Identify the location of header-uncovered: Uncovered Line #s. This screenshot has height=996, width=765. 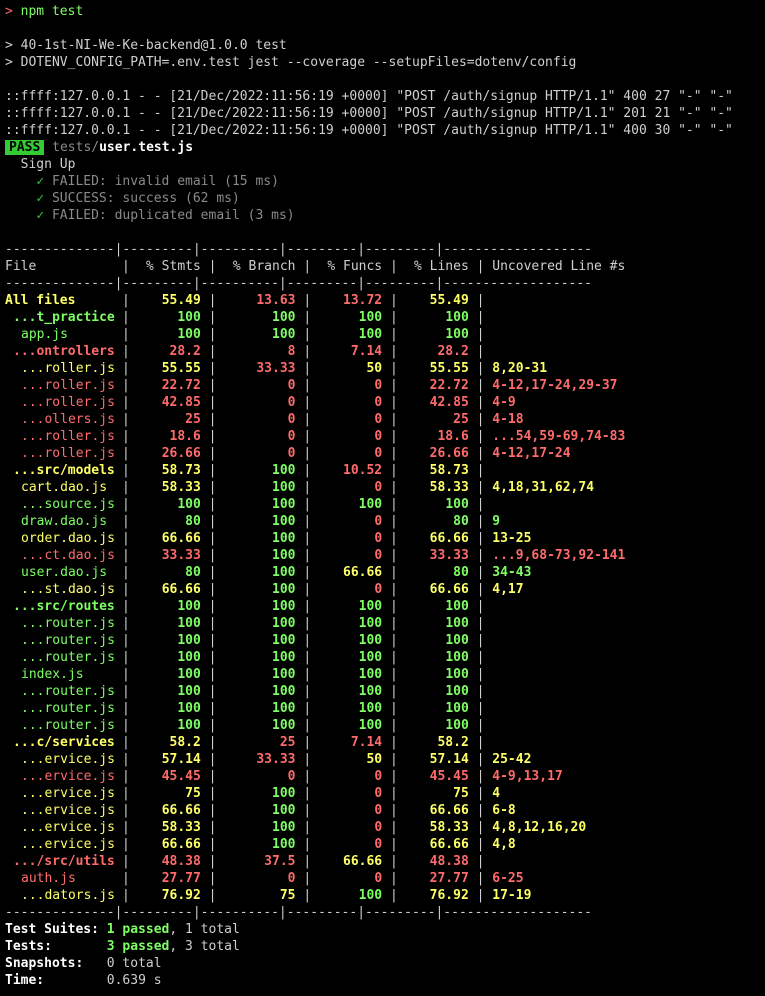
(559, 266).